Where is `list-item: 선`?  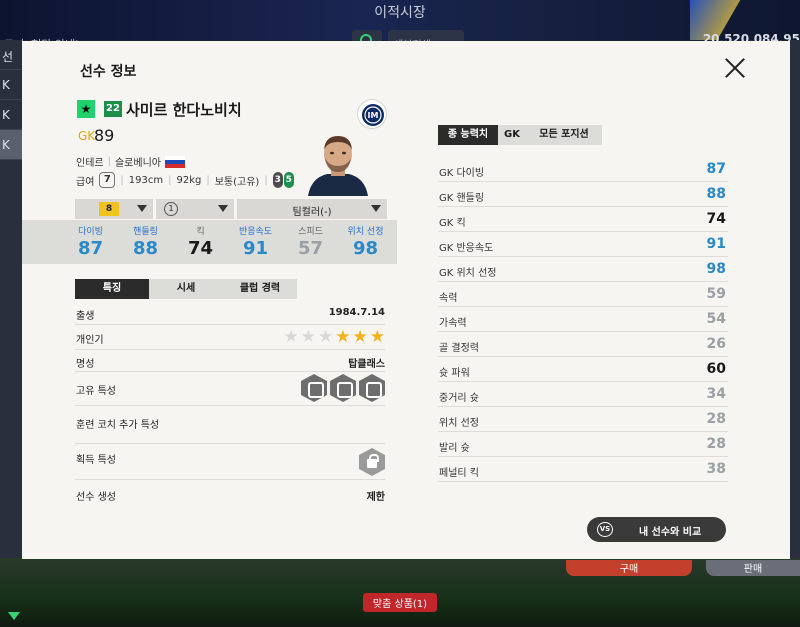 list-item: 선 is located at coordinates (11, 55).